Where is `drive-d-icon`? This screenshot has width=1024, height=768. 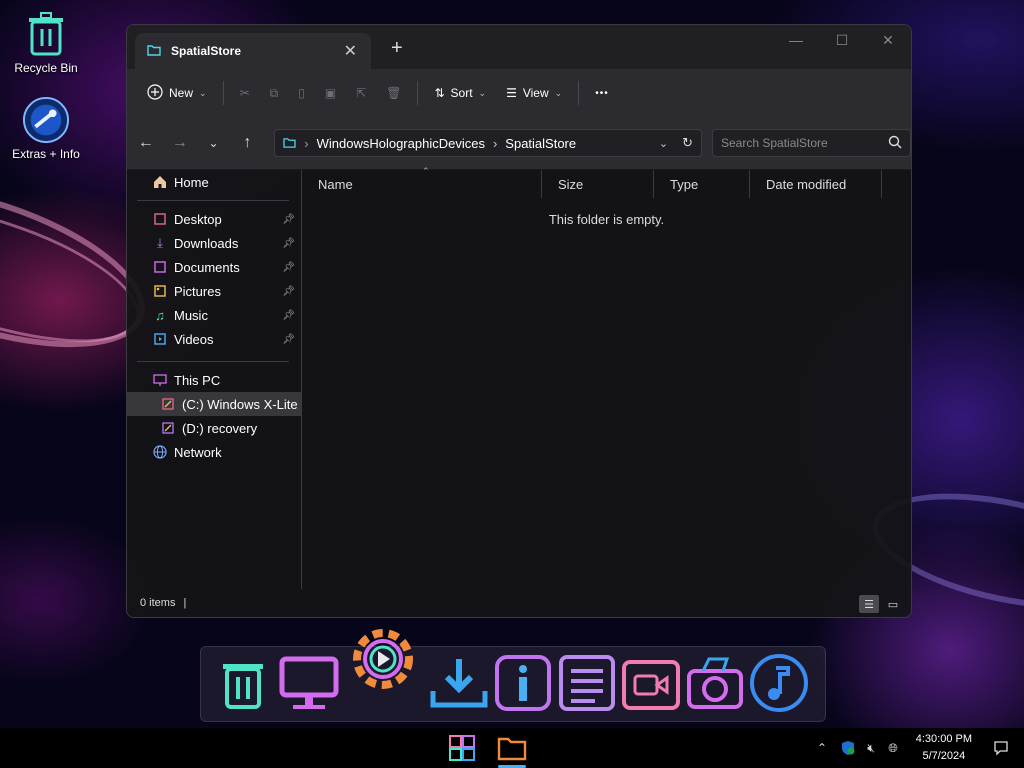 drive-d-icon is located at coordinates (168, 428).